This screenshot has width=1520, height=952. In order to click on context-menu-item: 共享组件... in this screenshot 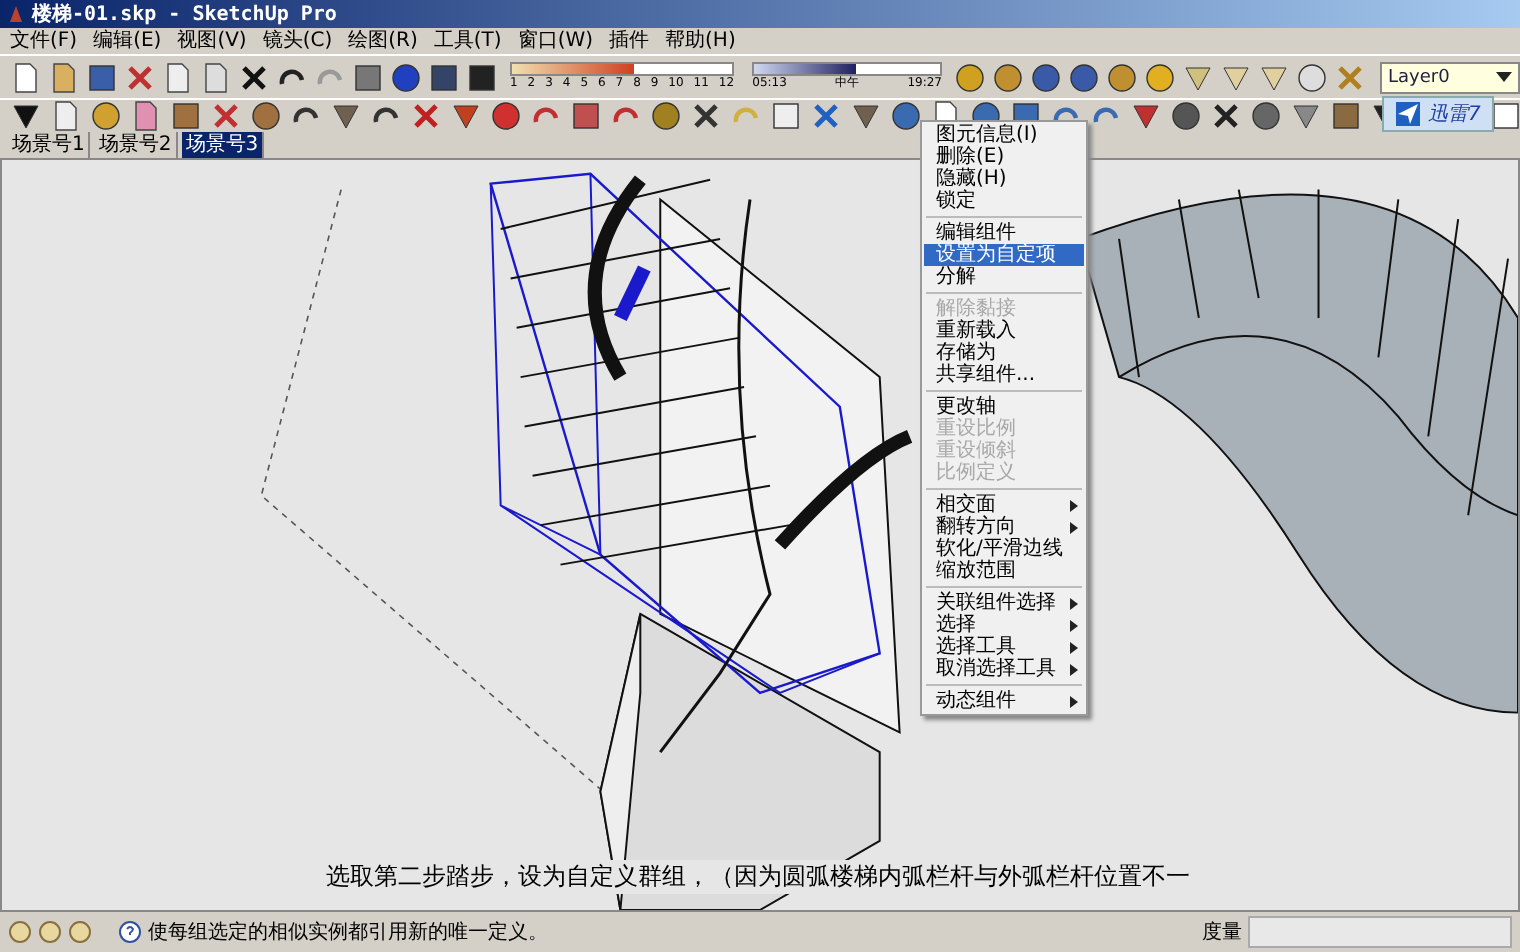, I will do `click(1004, 375)`.